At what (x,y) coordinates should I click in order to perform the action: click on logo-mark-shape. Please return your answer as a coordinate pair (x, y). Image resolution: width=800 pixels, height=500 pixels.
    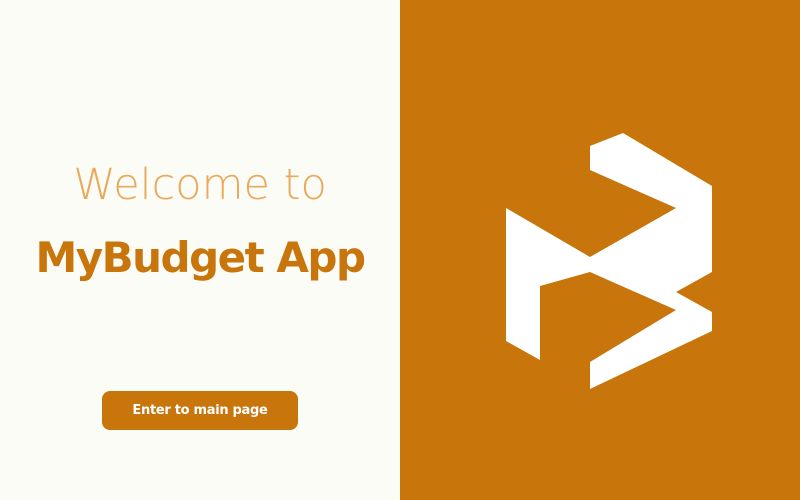
    Looking at the image, I should click on (609, 261).